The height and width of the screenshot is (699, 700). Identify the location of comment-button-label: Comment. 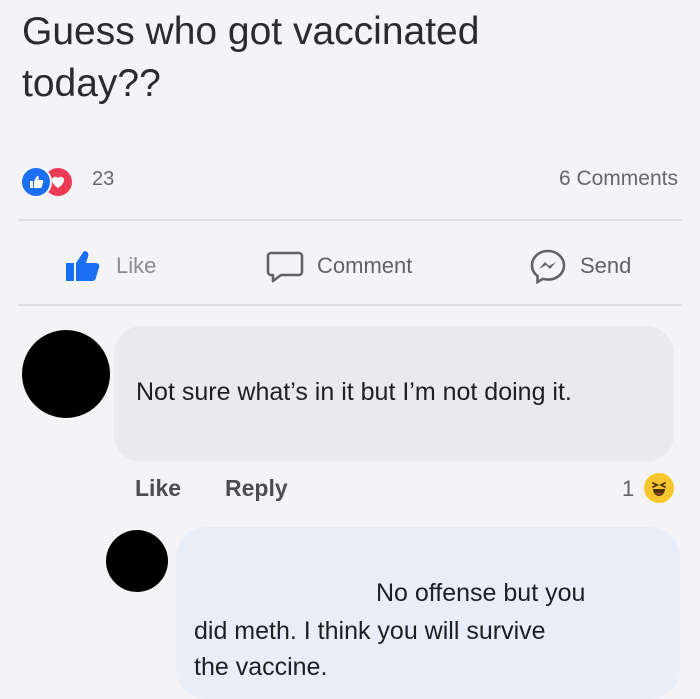
(365, 265).